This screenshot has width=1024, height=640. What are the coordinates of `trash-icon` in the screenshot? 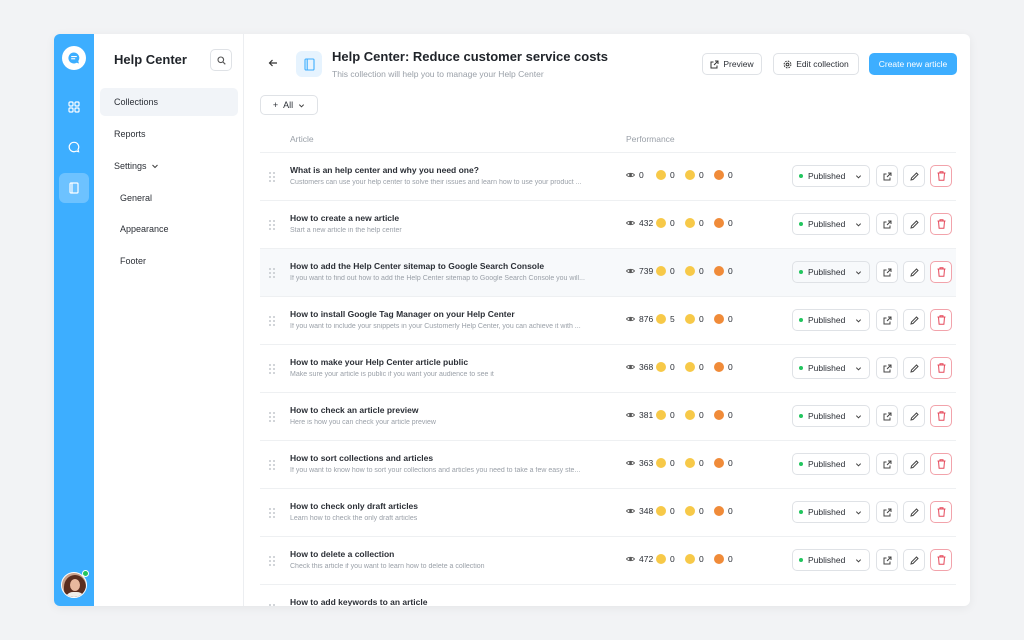 It's located at (941, 560).